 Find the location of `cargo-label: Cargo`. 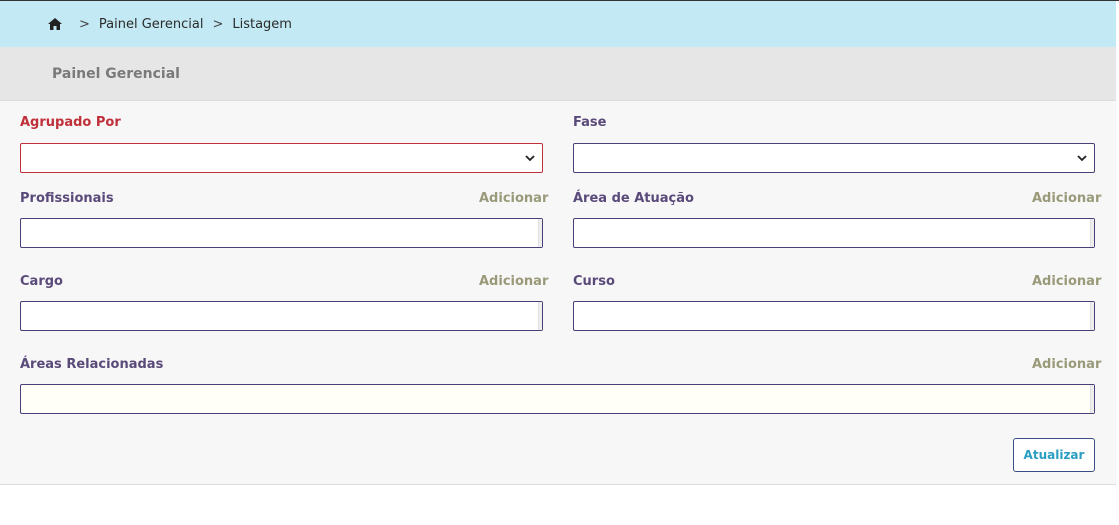

cargo-label: Cargo is located at coordinates (41, 281).